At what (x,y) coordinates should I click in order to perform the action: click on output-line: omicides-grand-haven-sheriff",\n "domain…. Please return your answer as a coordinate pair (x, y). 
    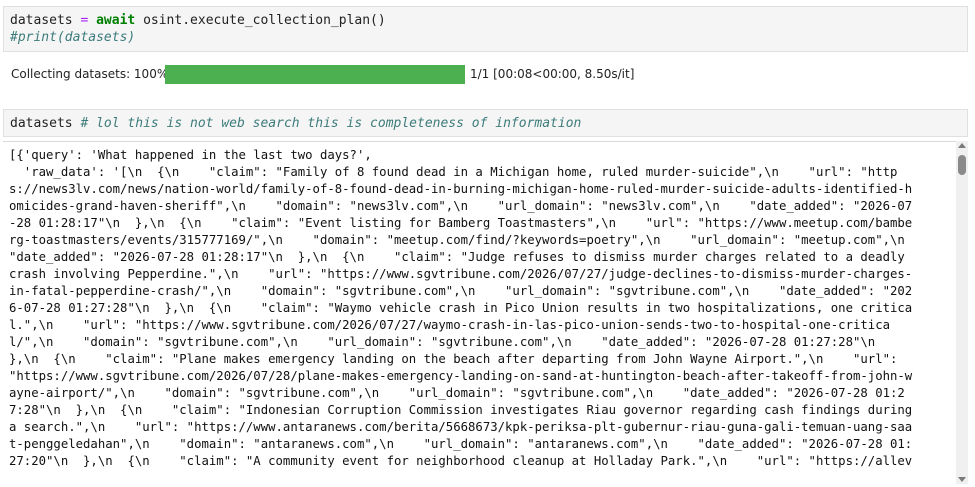
    Looking at the image, I should click on (461, 206).